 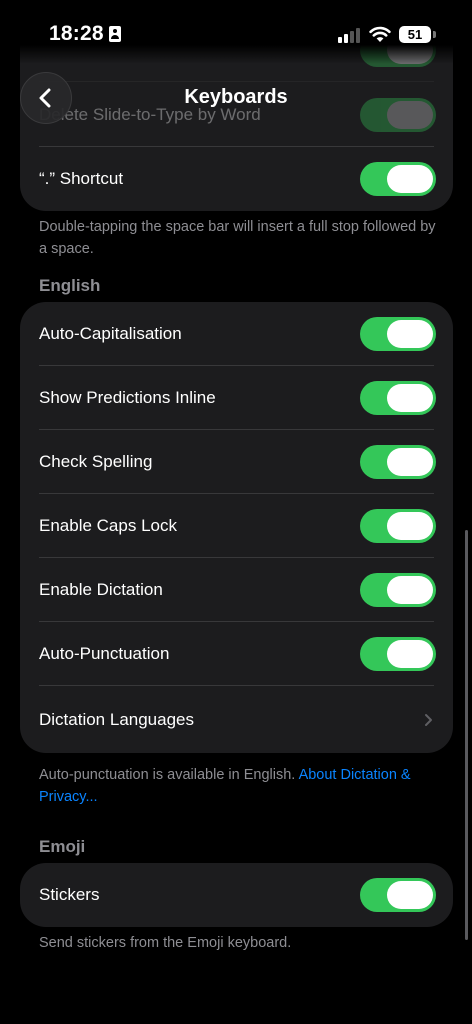 I want to click on auto-punctuation-toggle, so click(x=398, y=654).